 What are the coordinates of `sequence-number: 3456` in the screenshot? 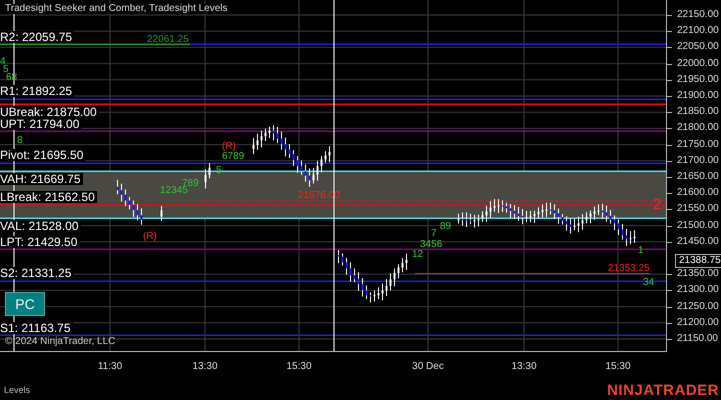 It's located at (431, 245).